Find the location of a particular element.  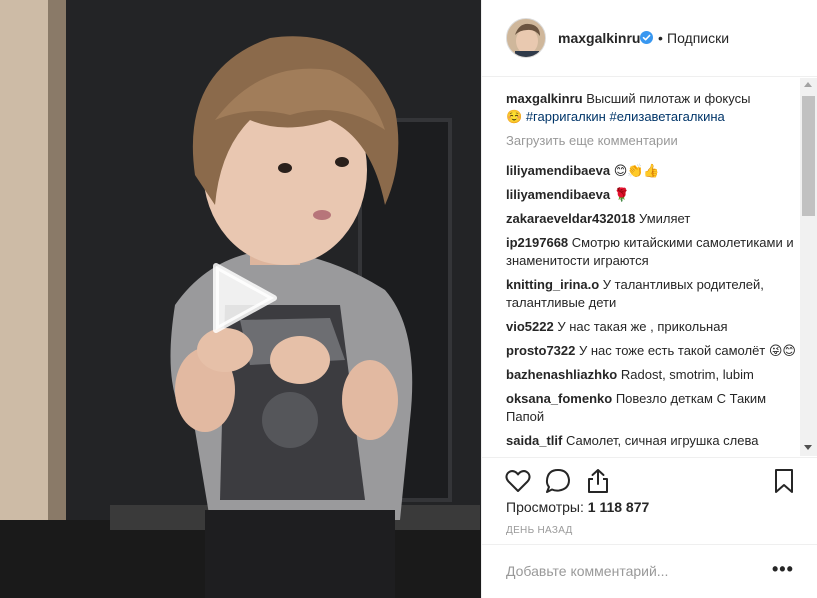

add-comment-bar: ••• is located at coordinates (649, 571).